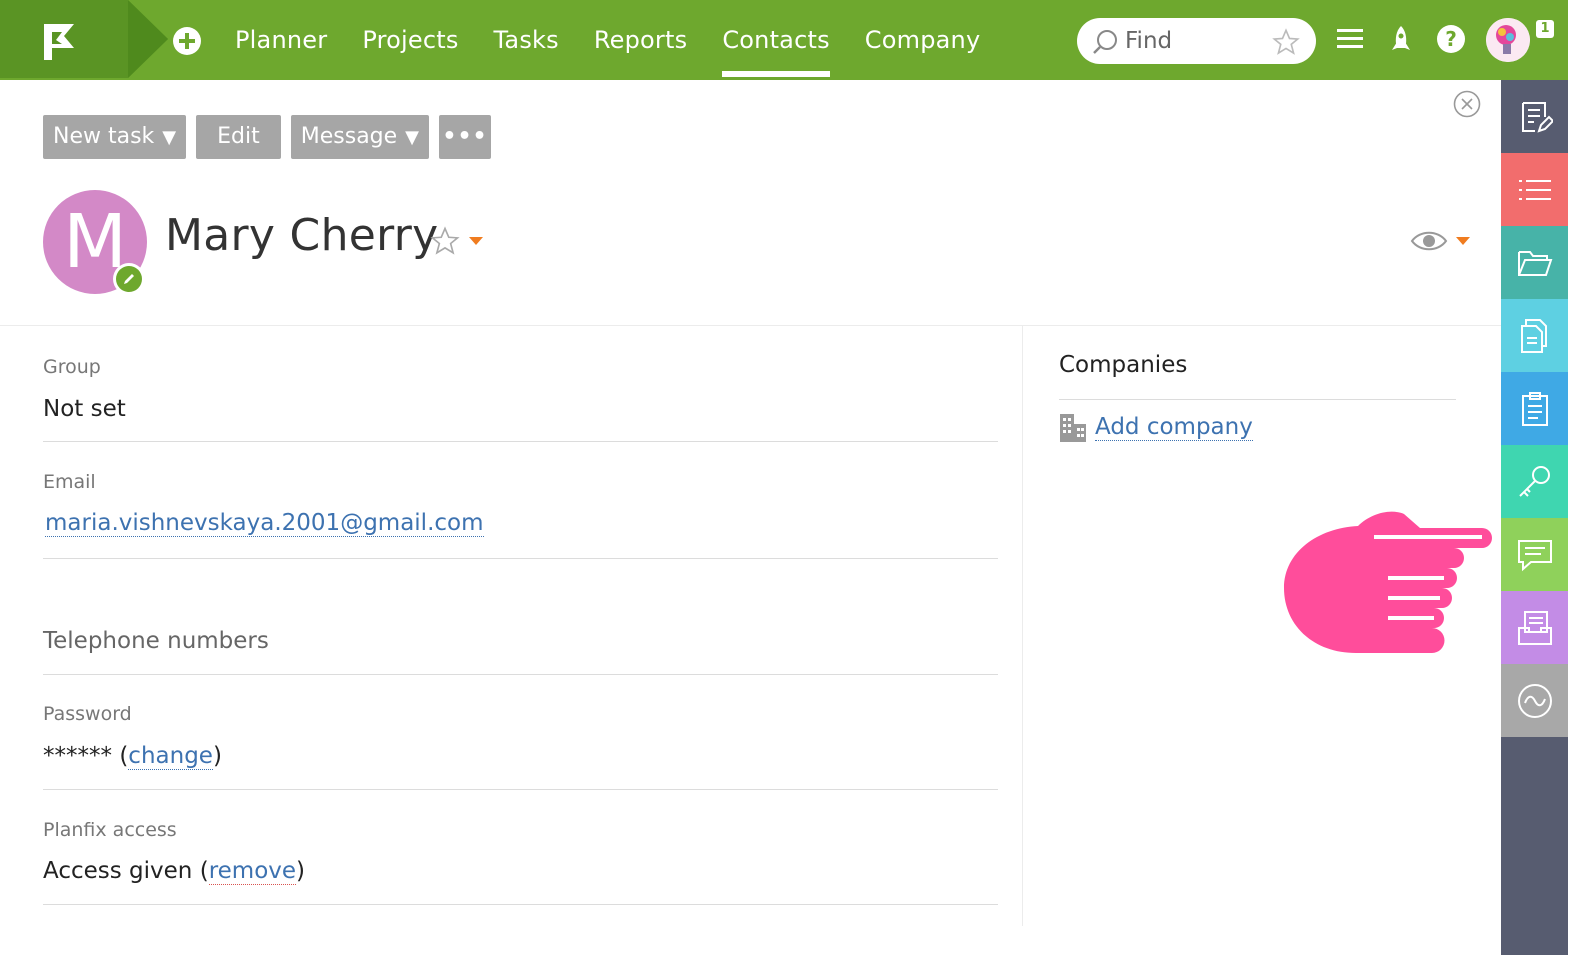  I want to click on message-label: Message, so click(349, 136).